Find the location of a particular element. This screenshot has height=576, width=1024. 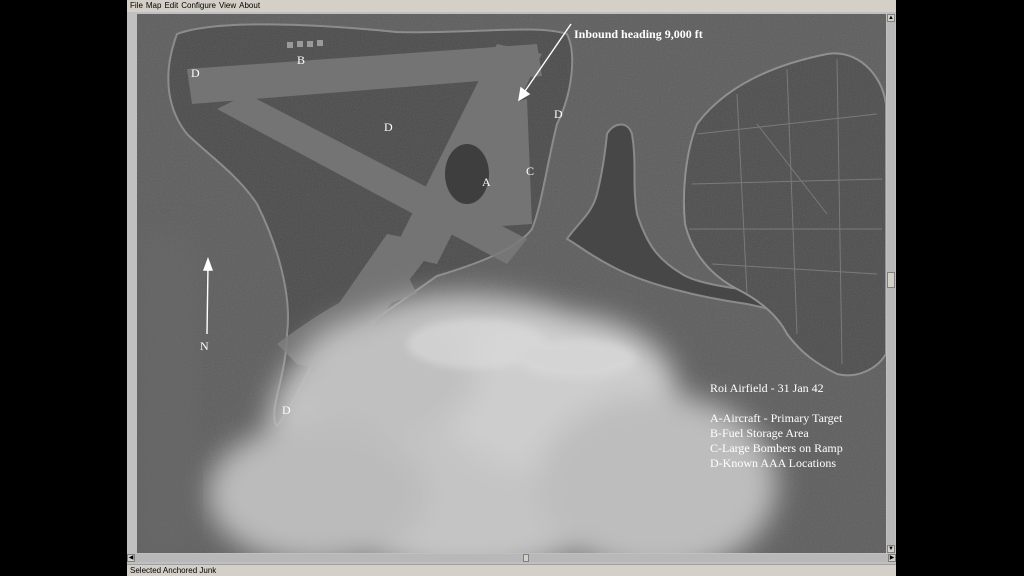

marker-b: B is located at coordinates (301, 60).